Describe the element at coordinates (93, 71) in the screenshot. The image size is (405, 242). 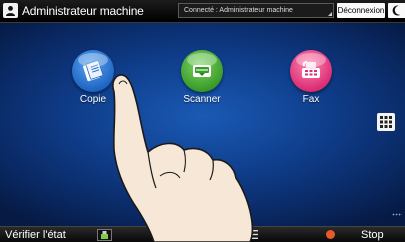
I see `copy-icon` at that location.